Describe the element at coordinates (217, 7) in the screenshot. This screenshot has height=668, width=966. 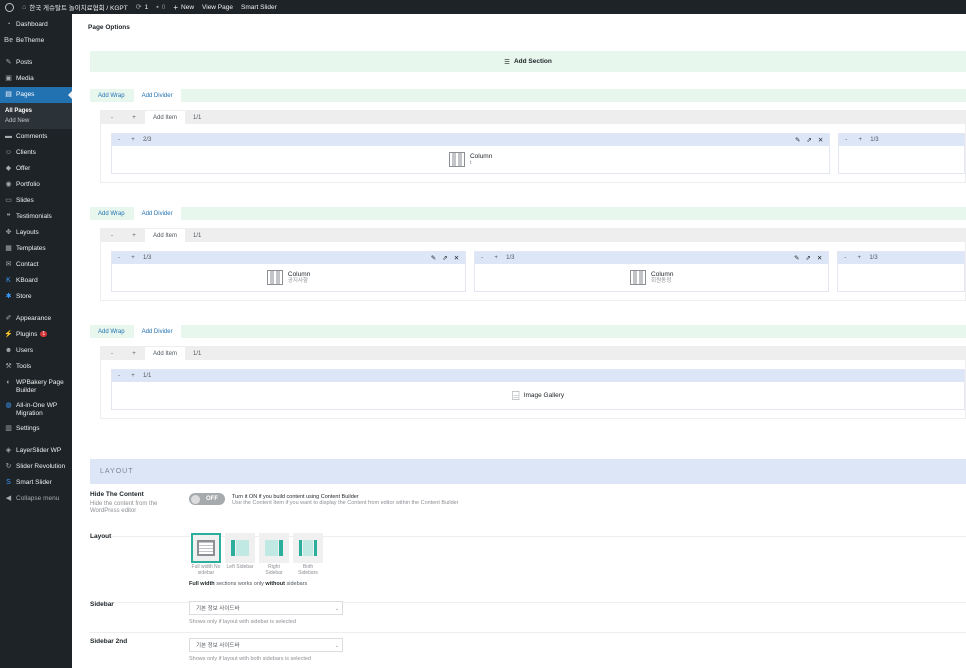
I see `view-page-link: View Page` at that location.